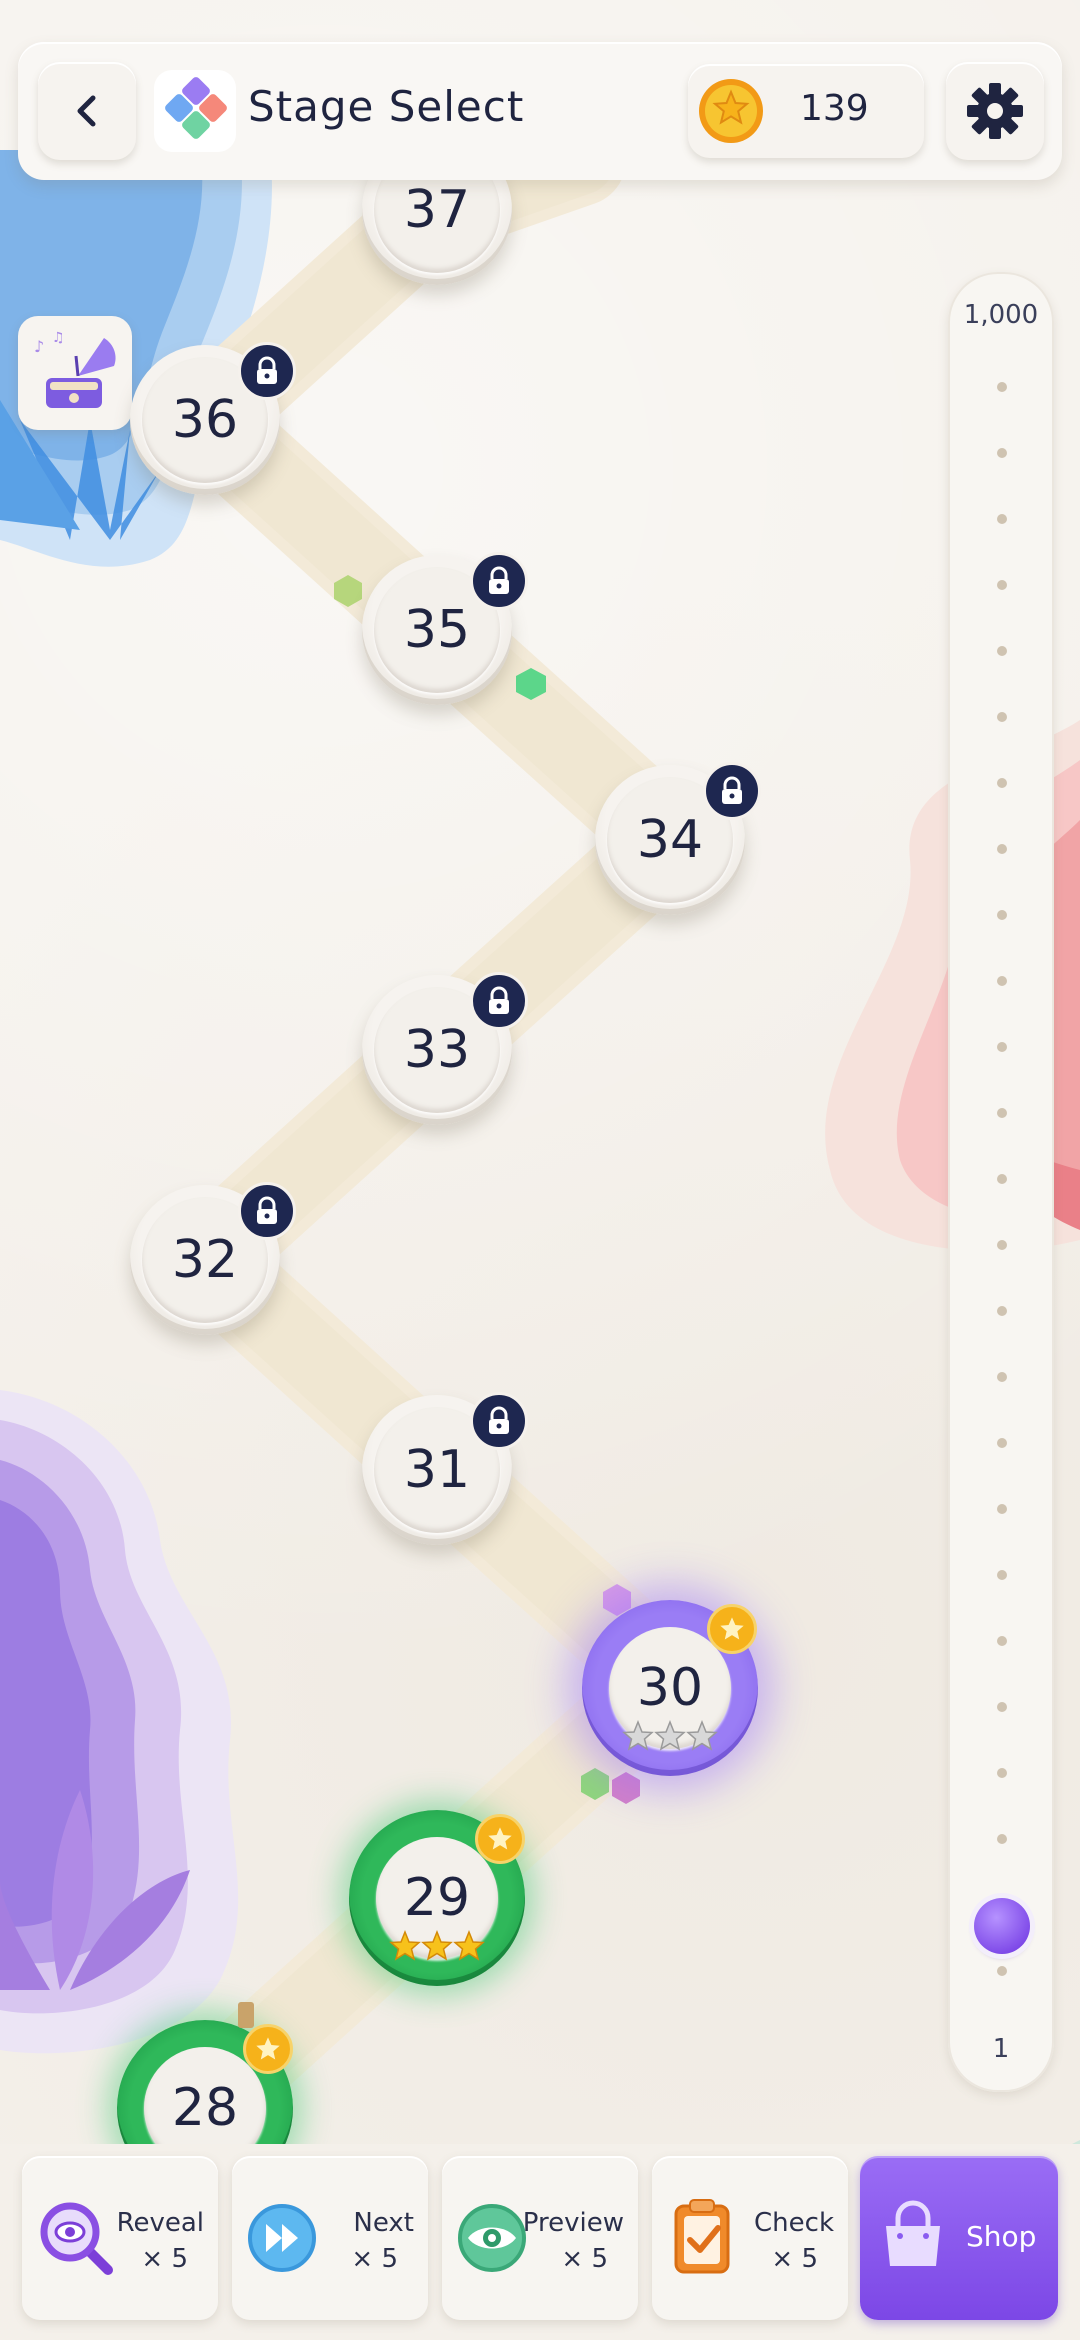  I want to click on tool-label: Check, so click(794, 2223).